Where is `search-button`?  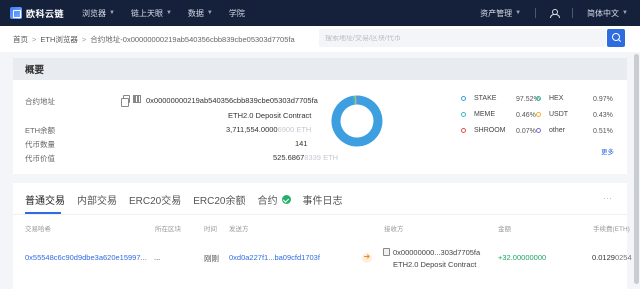
search-button is located at coordinates (616, 38).